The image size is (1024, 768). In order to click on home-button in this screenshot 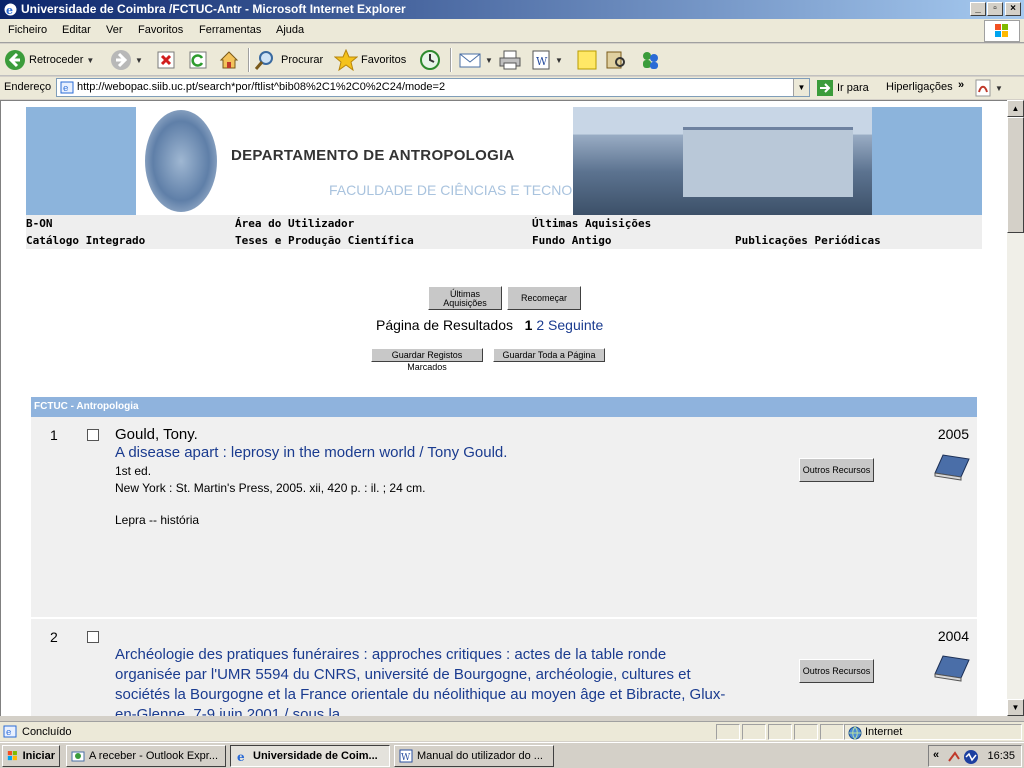, I will do `click(229, 60)`.